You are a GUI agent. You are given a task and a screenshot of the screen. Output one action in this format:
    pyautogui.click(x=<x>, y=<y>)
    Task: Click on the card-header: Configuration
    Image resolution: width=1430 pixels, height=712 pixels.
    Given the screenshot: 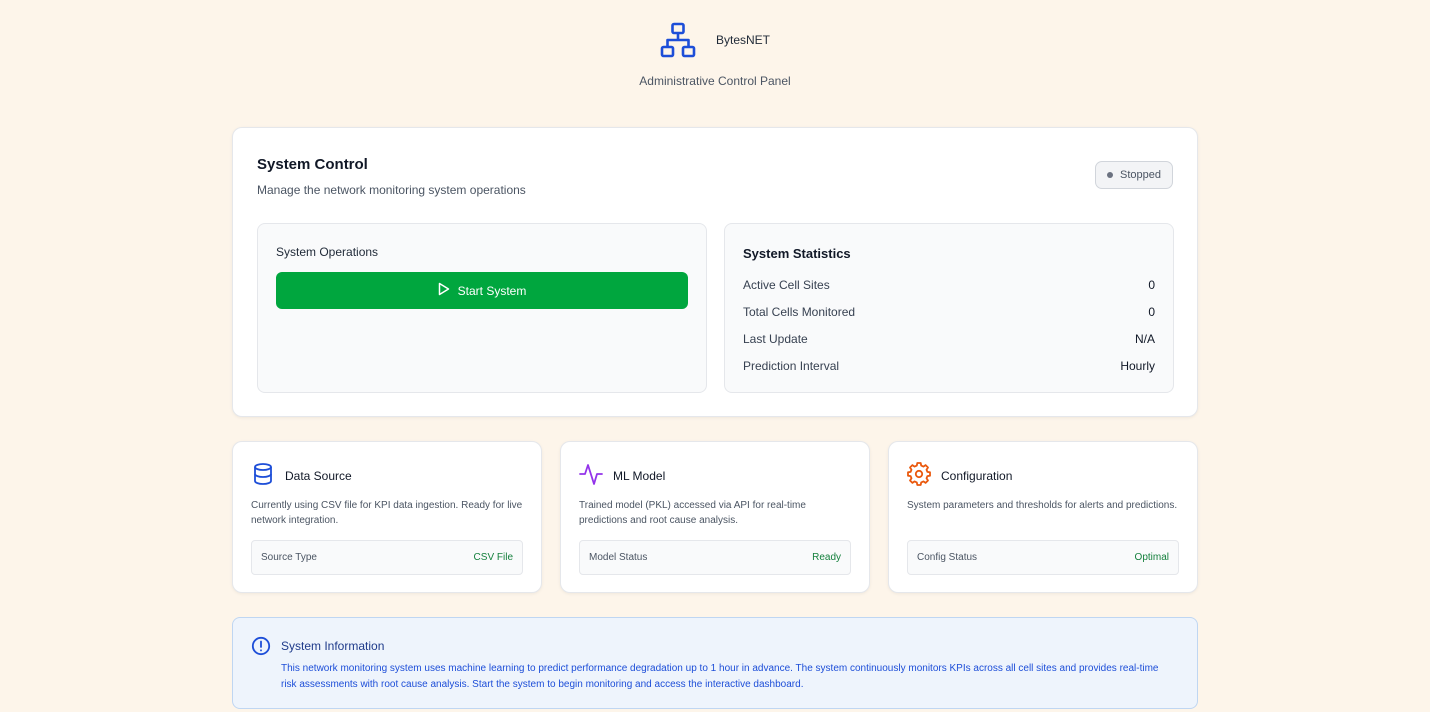 What is the action you would take?
    pyautogui.click(x=959, y=475)
    